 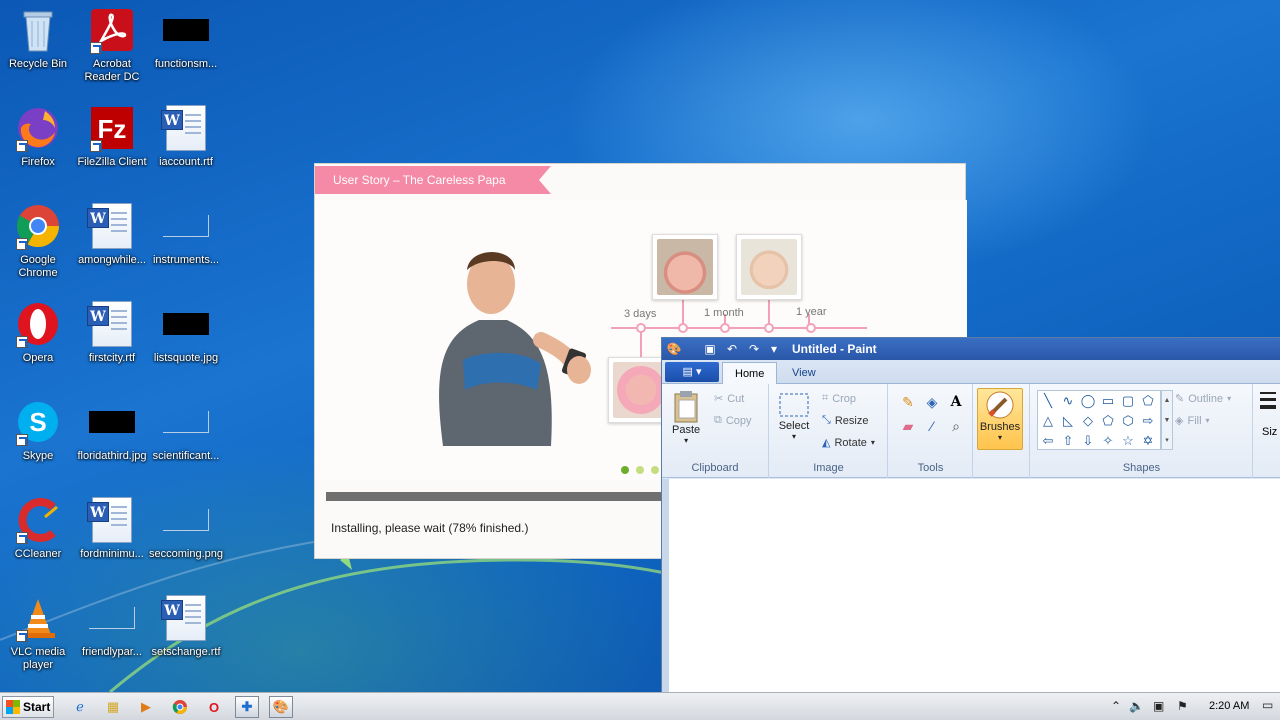 What do you see at coordinates (1088, 441) in the screenshot?
I see `down-arrow-shape-icon: ⇩` at bounding box center [1088, 441].